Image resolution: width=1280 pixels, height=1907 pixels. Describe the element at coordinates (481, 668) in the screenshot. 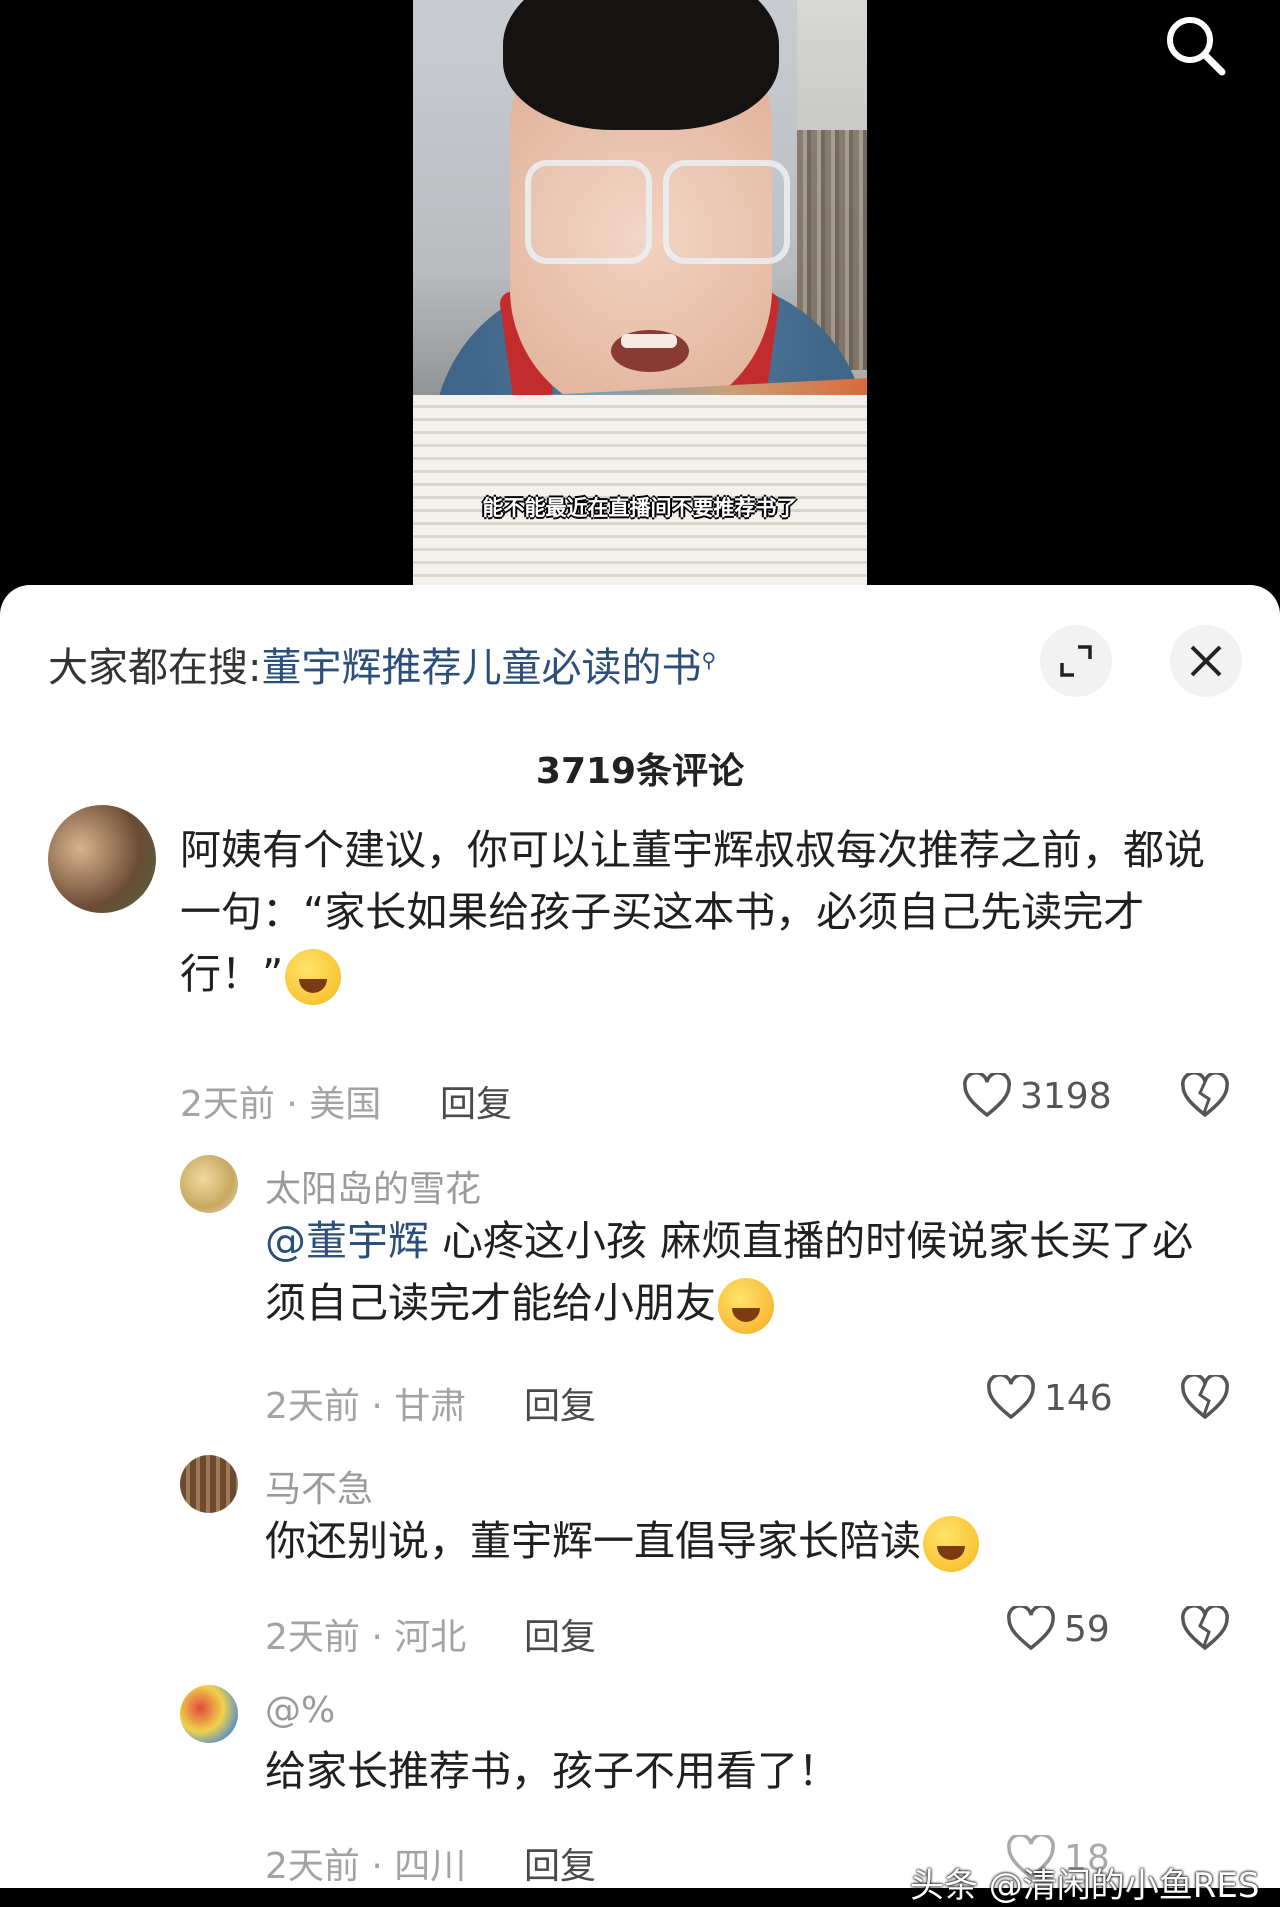

I see `trending-search-link: 董宇辉推荐儿童必读的书` at that location.